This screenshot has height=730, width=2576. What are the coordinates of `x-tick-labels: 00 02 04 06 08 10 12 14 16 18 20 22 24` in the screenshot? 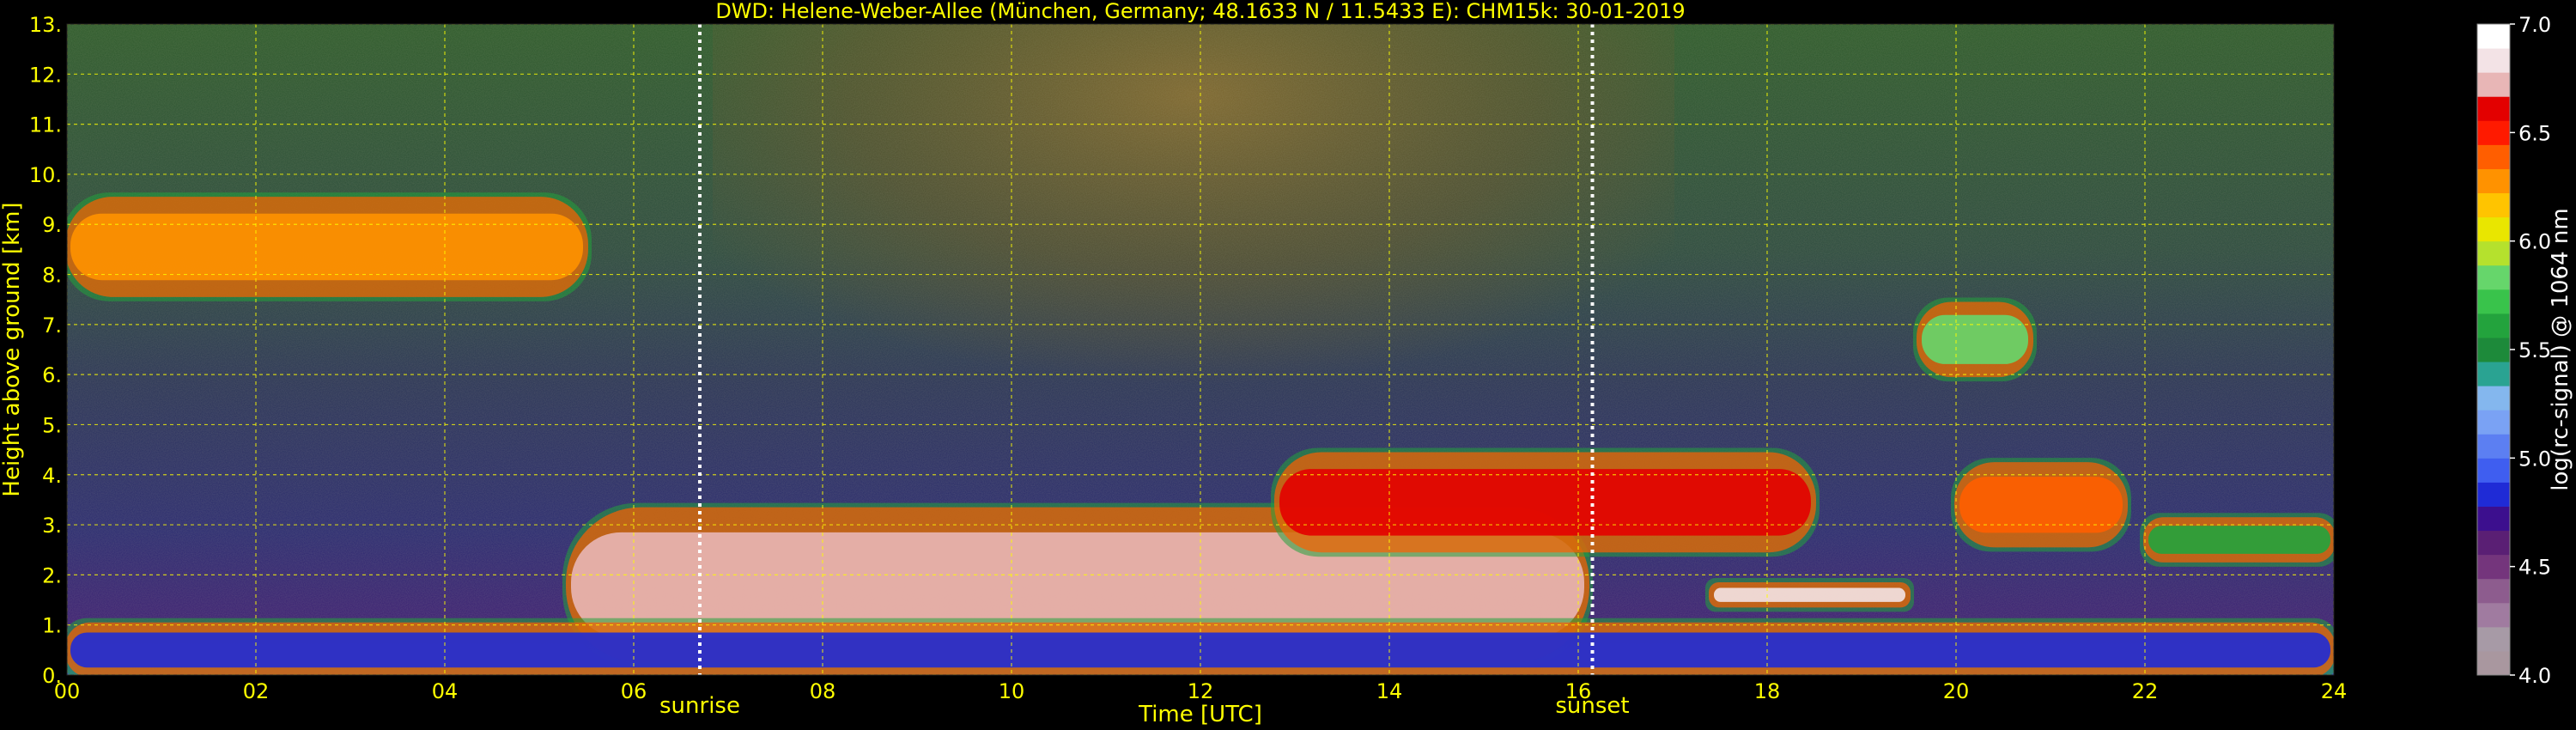 It's located at (1201, 691).